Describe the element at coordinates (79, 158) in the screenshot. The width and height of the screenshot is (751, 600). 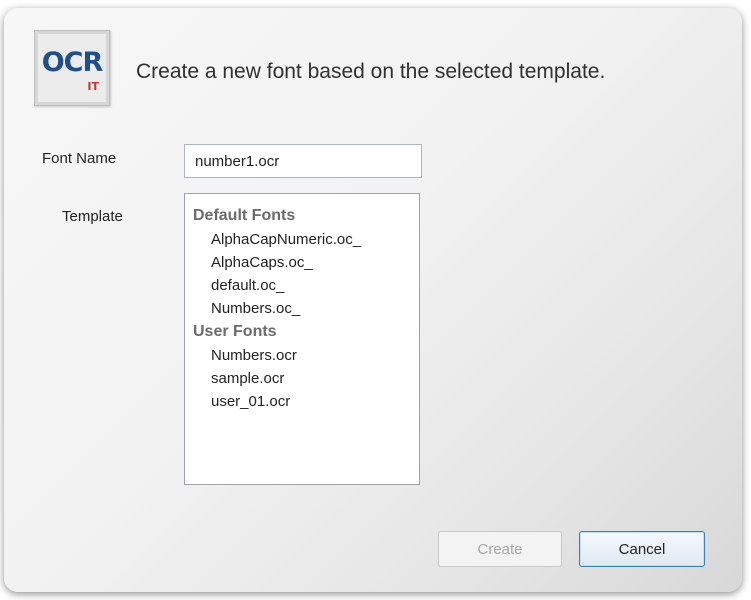
I see `font-name-label: Font Name` at that location.